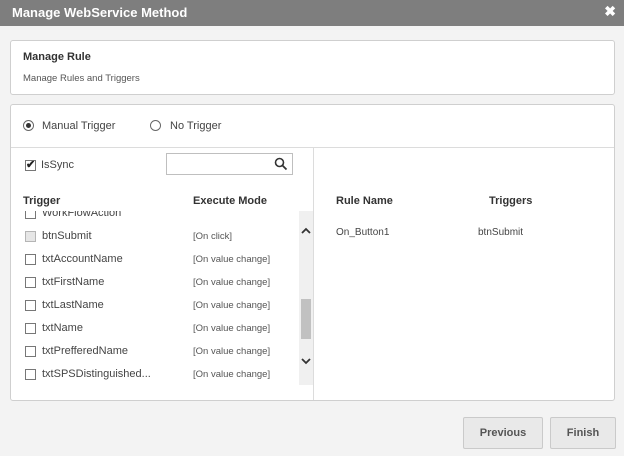  Describe the element at coordinates (28, 125) in the screenshot. I see `manual-trigger-radio` at that location.